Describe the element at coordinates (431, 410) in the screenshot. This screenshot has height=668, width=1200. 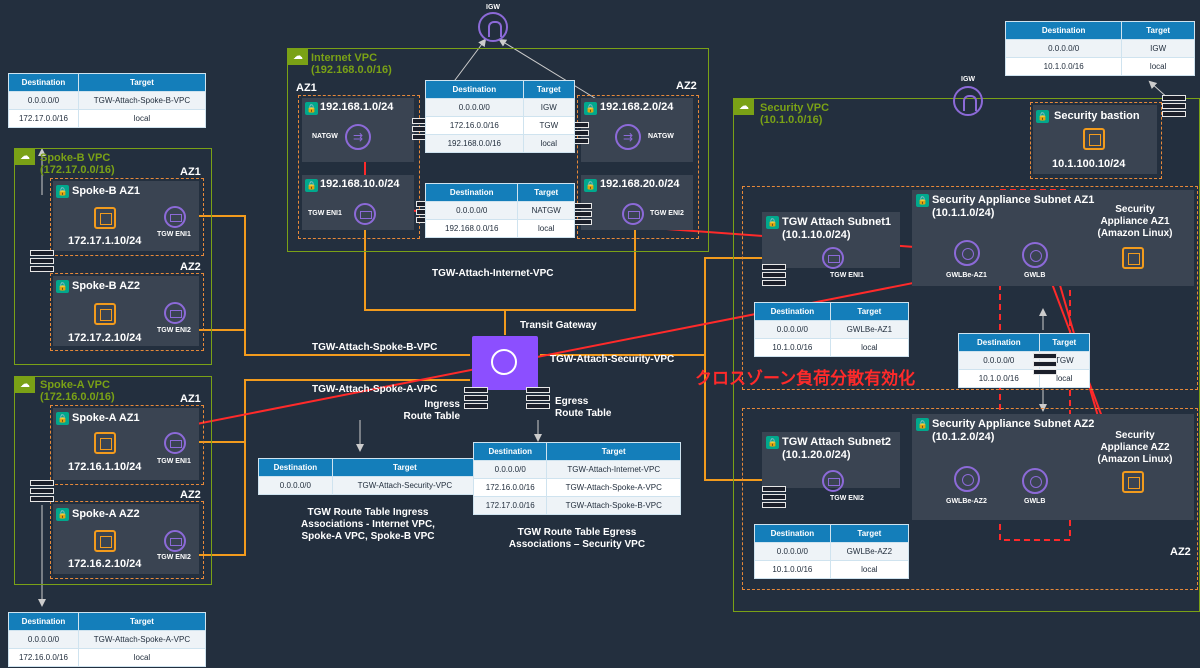
I see `ingress-label: Ingress Route Table` at that location.